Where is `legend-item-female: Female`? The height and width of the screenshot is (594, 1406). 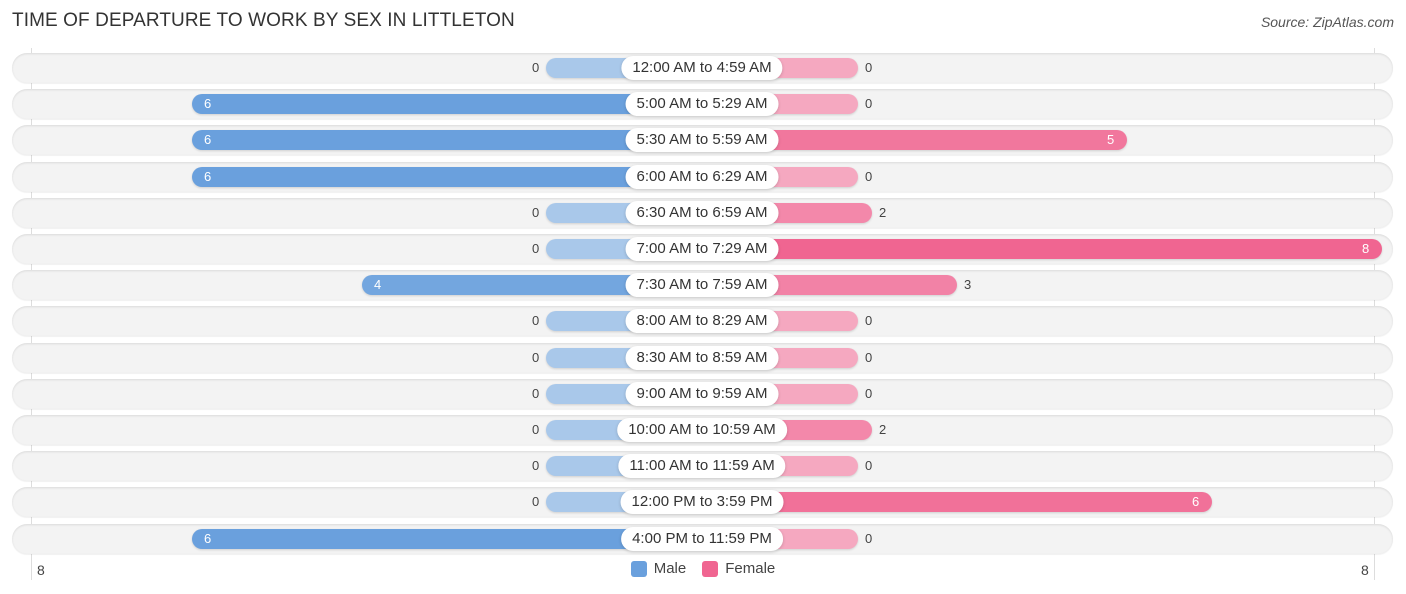 legend-item-female: Female is located at coordinates (738, 568).